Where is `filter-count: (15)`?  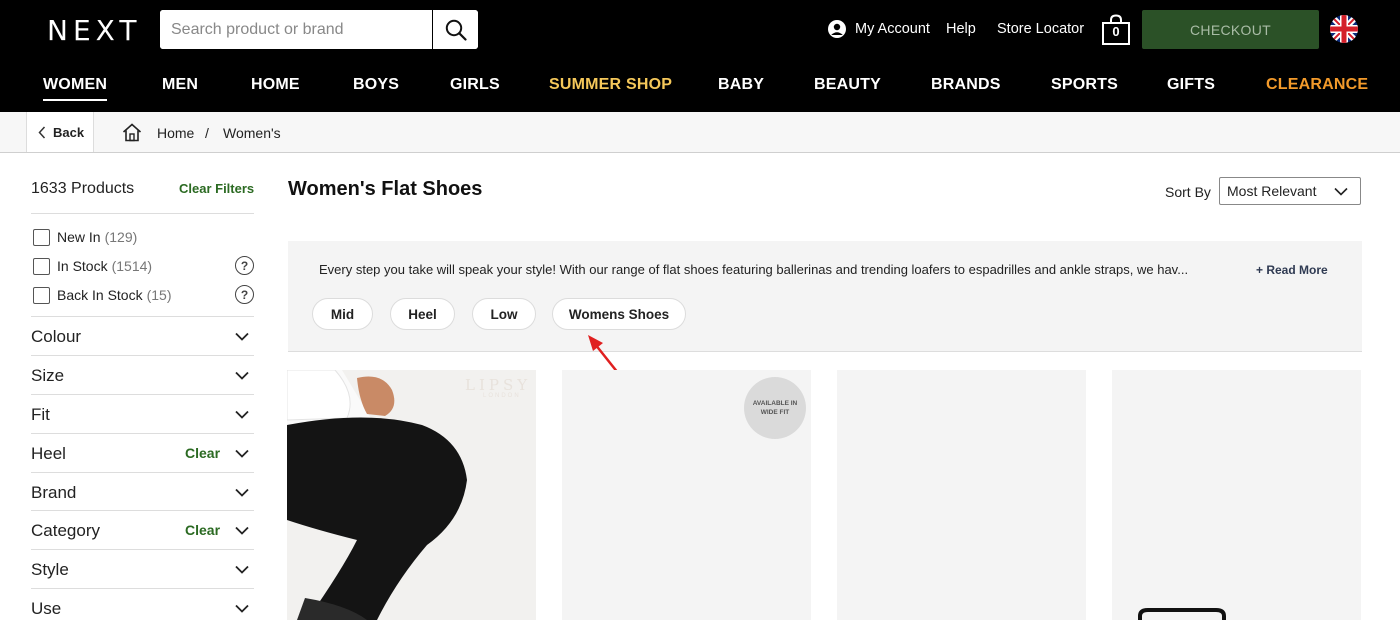 filter-count: (15) is located at coordinates (159, 295).